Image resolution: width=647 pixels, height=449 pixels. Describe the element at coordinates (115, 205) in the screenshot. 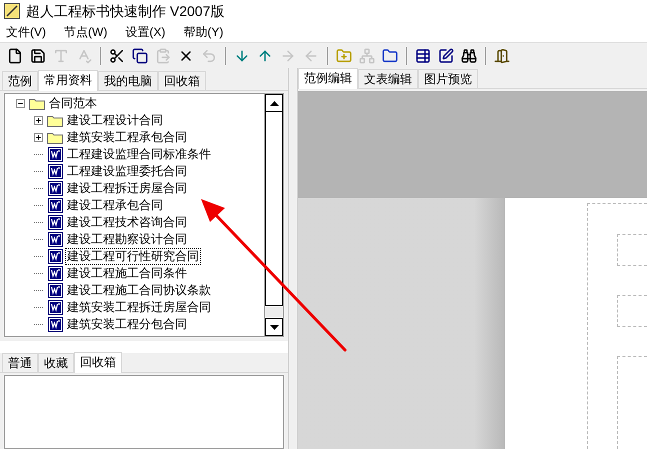

I see `tree-item: 建设工程承包合同` at that location.